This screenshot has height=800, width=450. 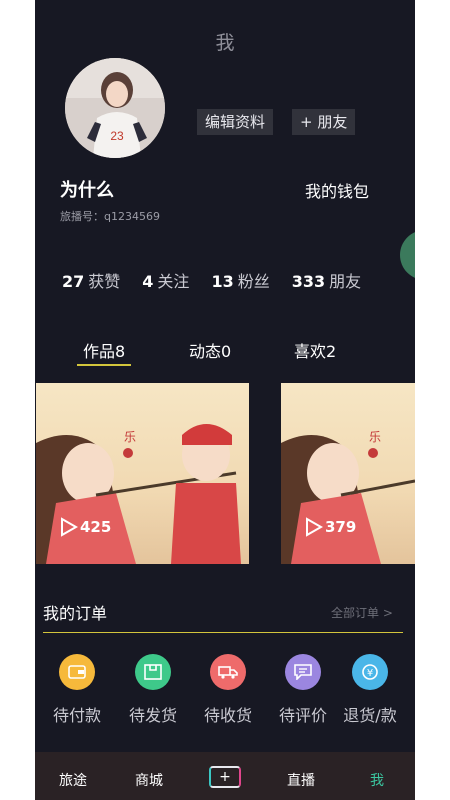 I want to click on account-id: 旅播号：q1234569, so click(x=110, y=216).